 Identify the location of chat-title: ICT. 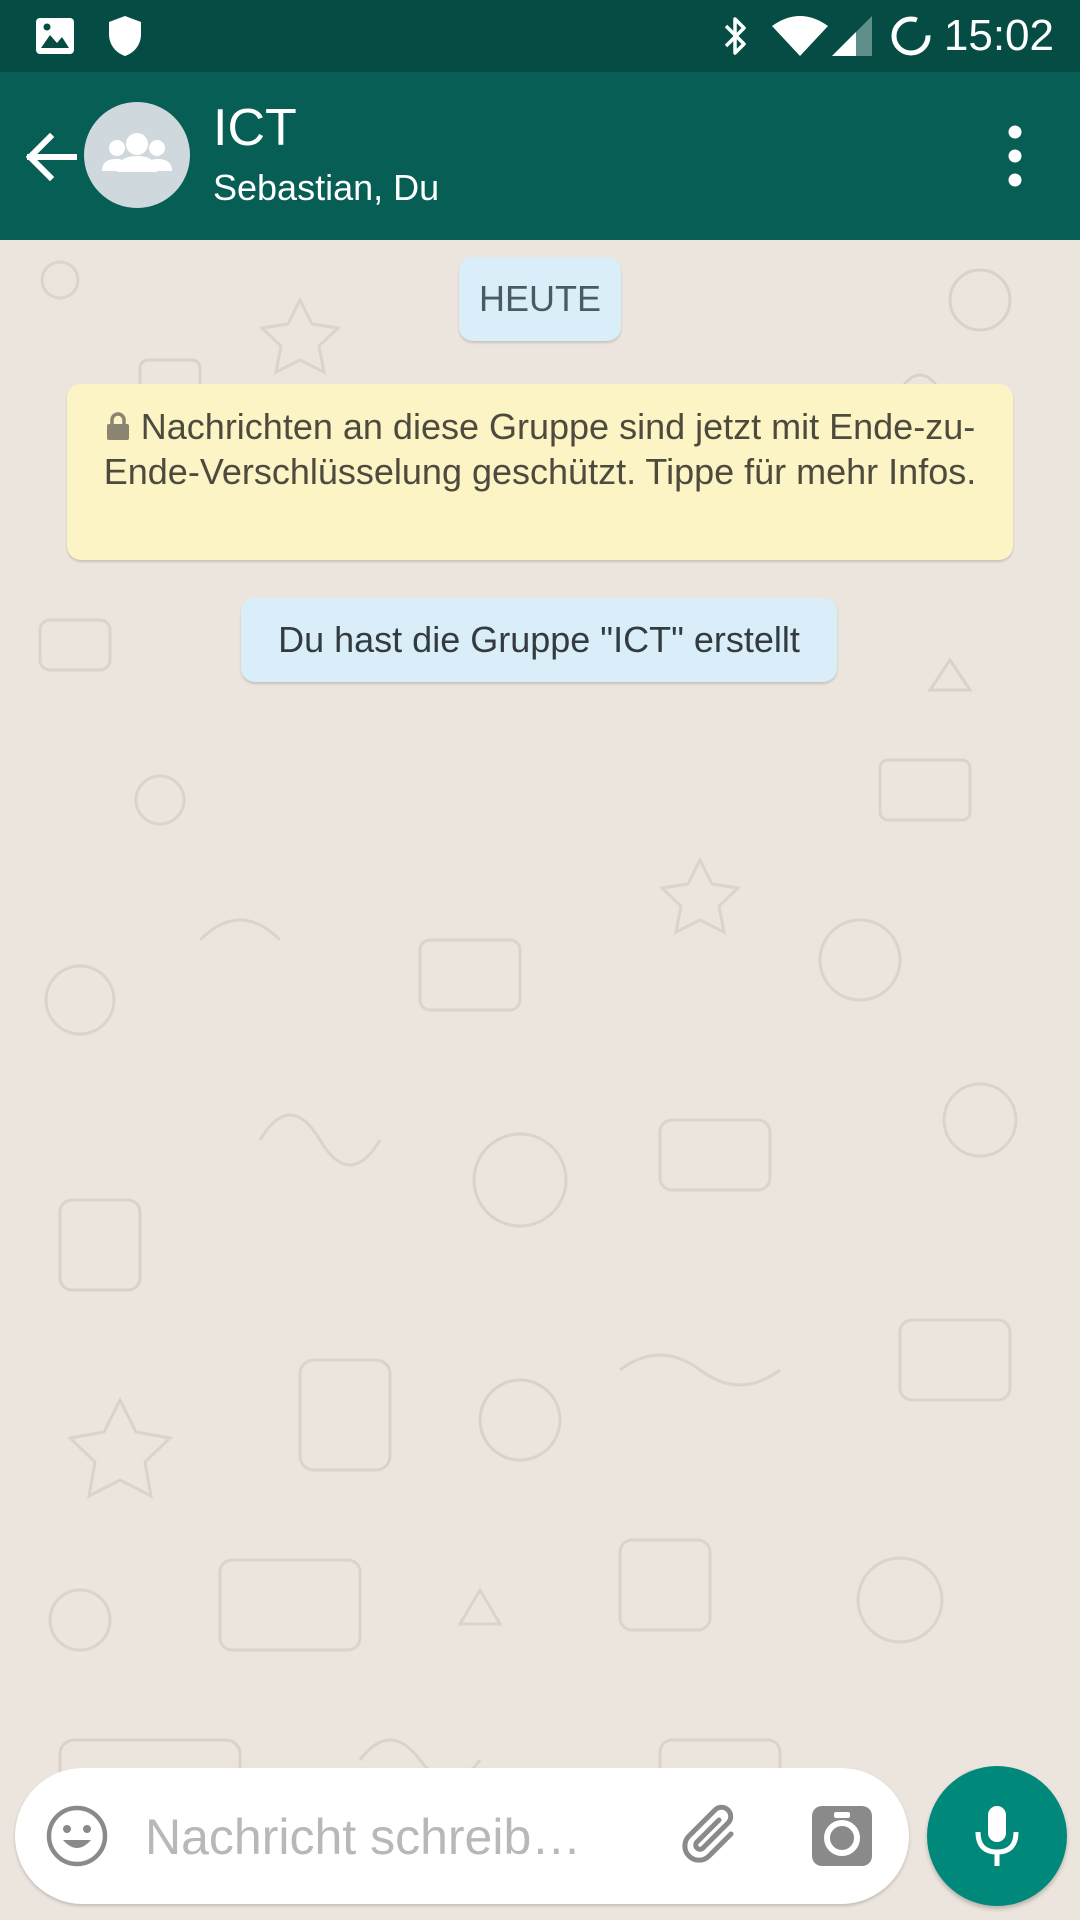
(255, 128).